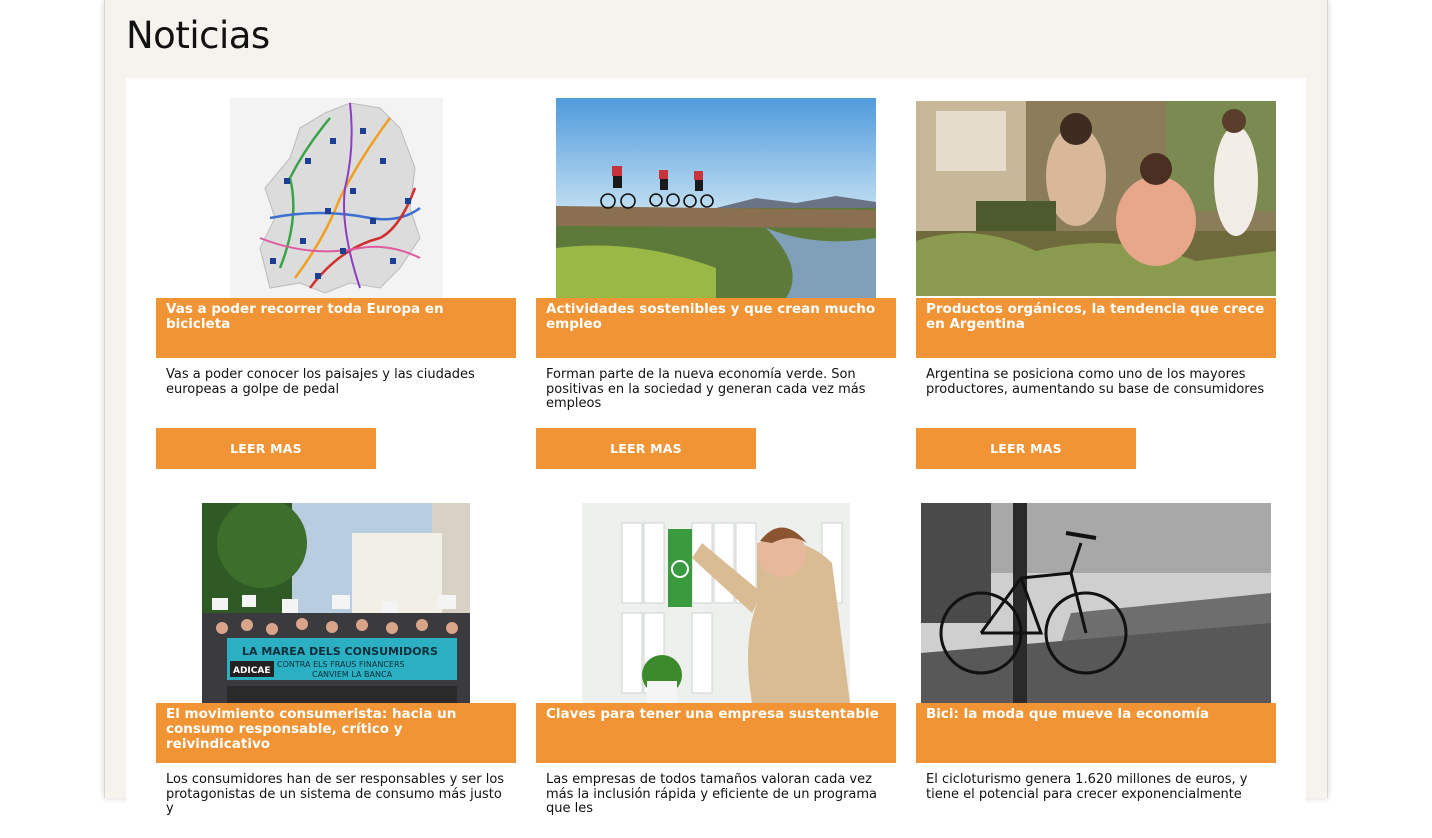  What do you see at coordinates (1096, 733) in the screenshot?
I see `news-title-box: Bici: la moda que mueve la economía` at bounding box center [1096, 733].